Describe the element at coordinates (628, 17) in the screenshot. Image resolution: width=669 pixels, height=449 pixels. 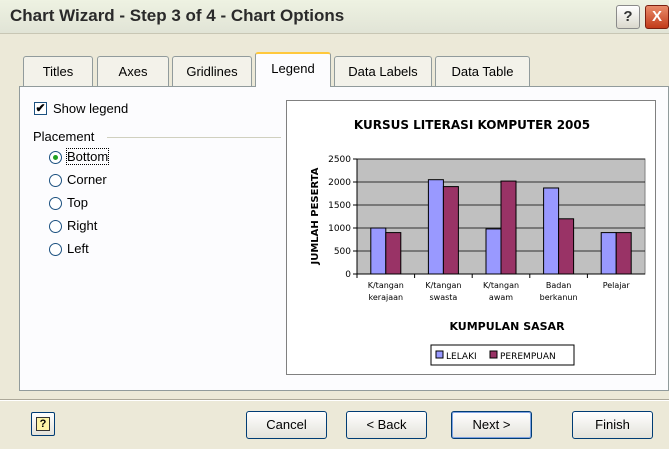
I see `help-button: ?` at that location.